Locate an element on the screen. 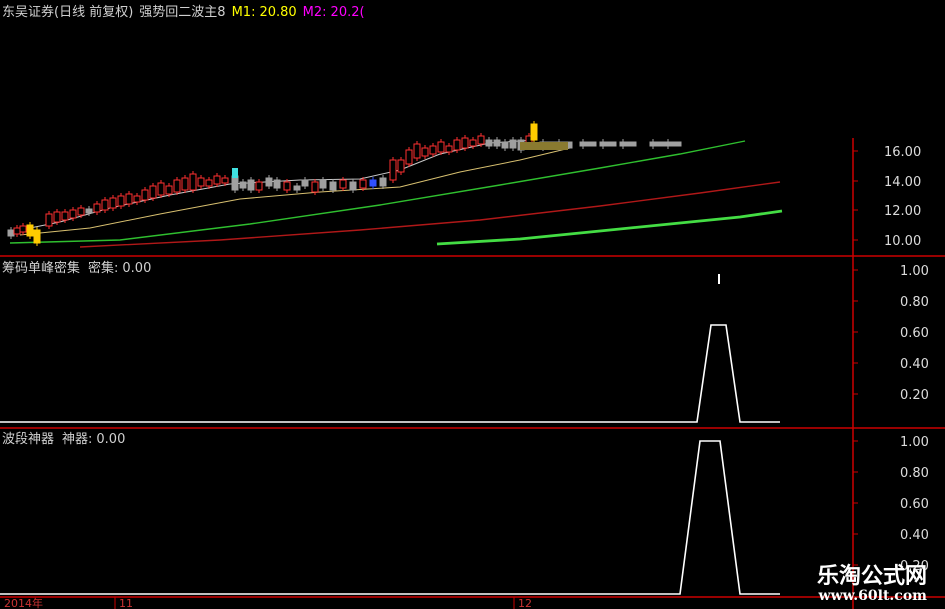 This screenshot has width=945, height=609. panel2-title: 波段神器 神器: 0.00 is located at coordinates (64, 439).